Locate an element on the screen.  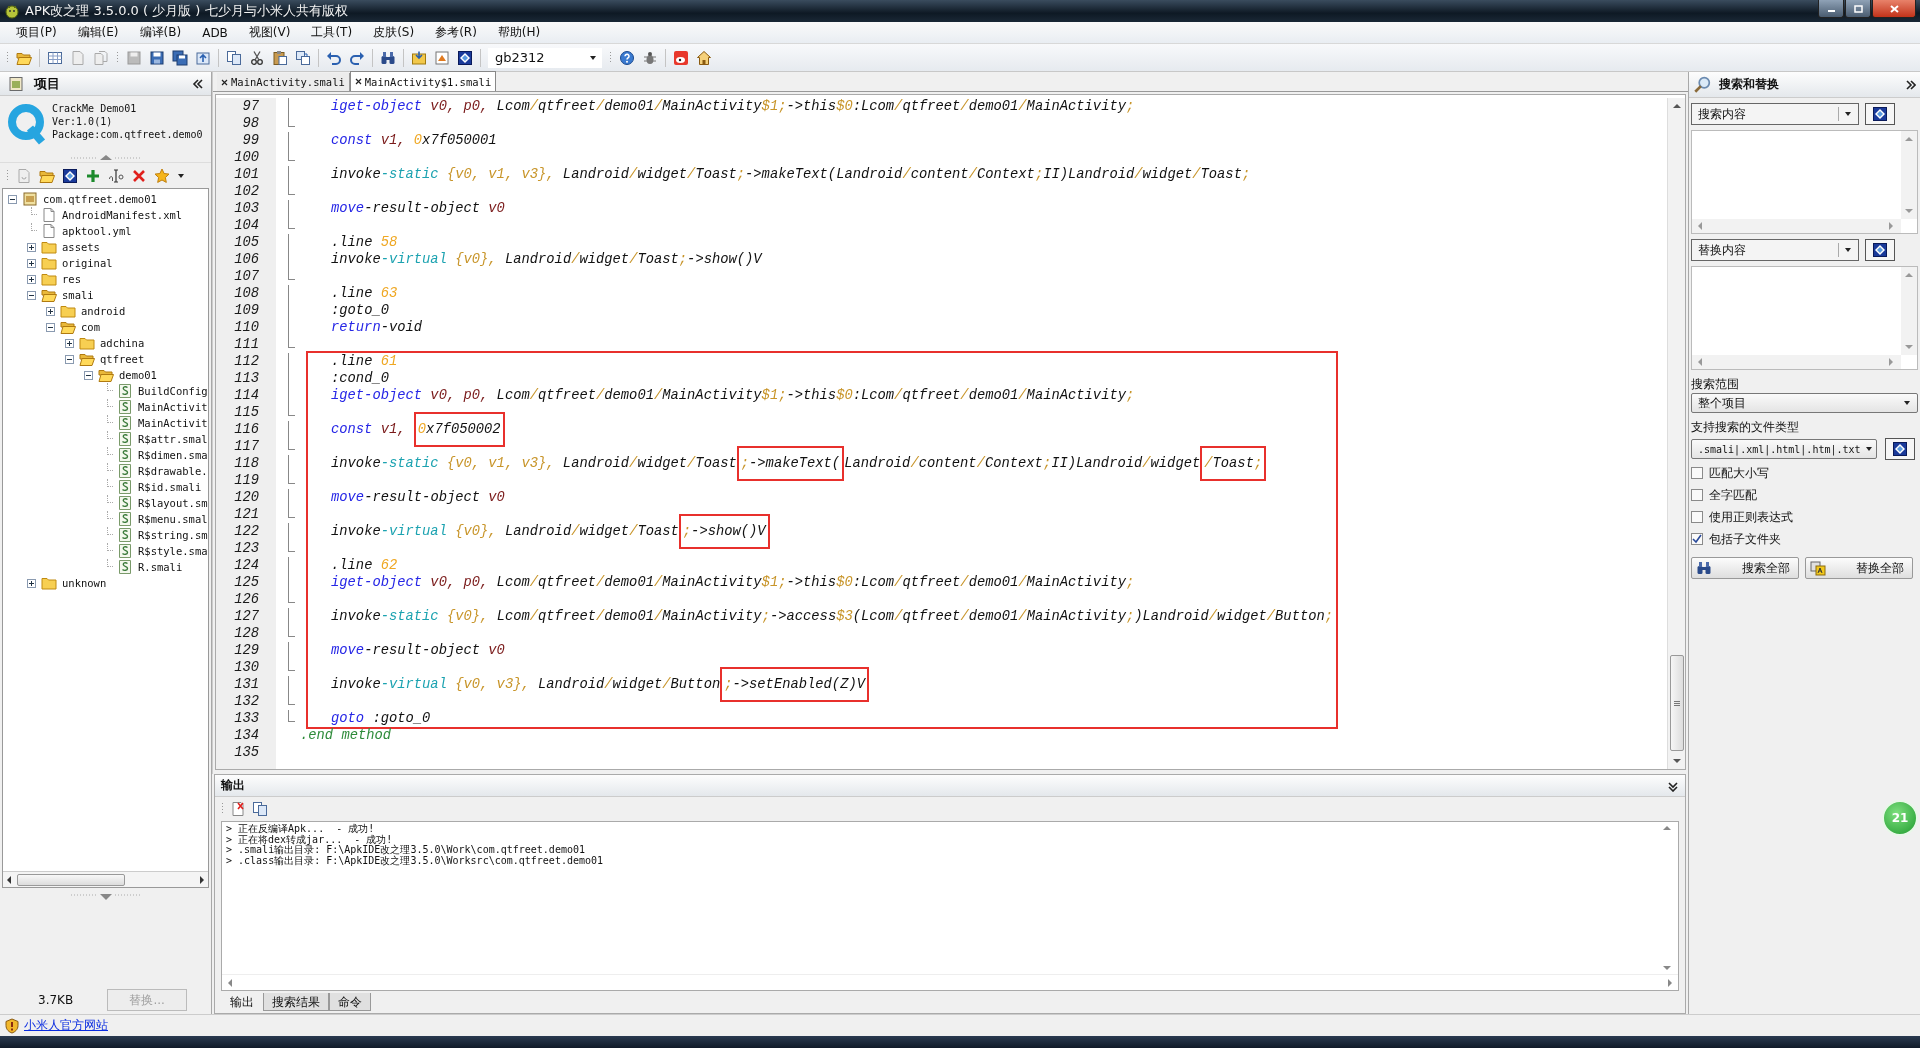
menu-item: 帮助(H) is located at coordinates (519, 32).